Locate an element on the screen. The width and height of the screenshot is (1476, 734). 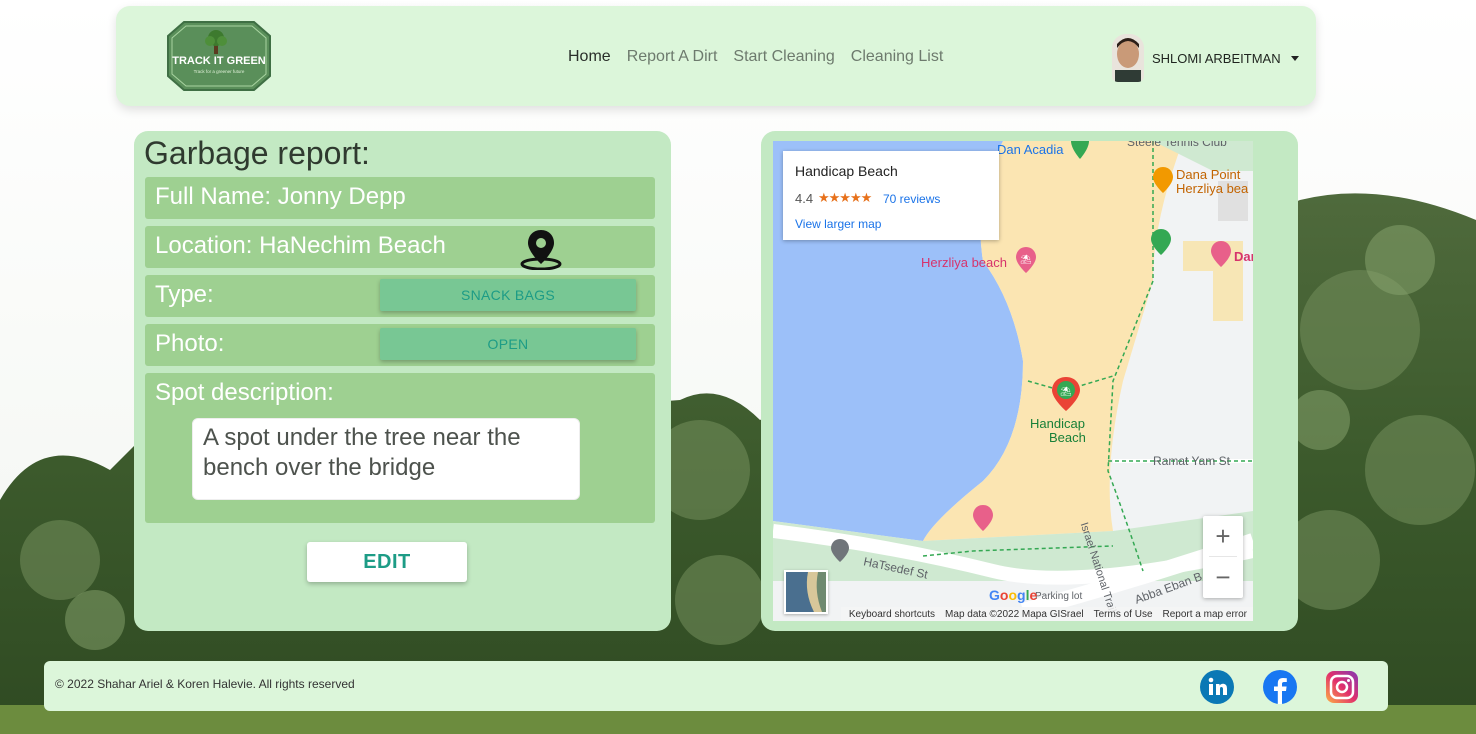
photo-row: Photo: OPEN is located at coordinates (400, 345).